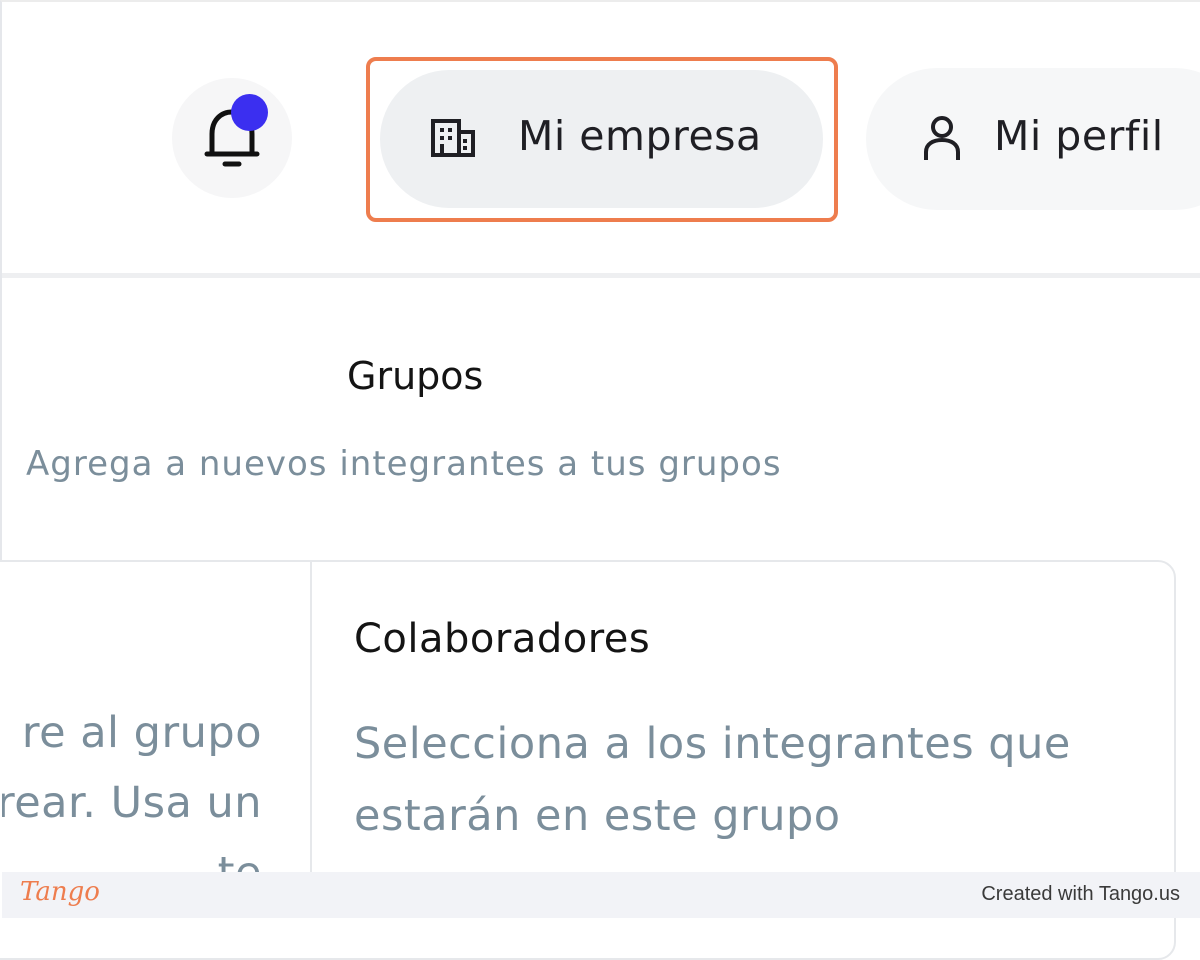 Image resolution: width=1200 pixels, height=960 pixels. I want to click on my-profile-button: Mi perfil, so click(1033, 139).